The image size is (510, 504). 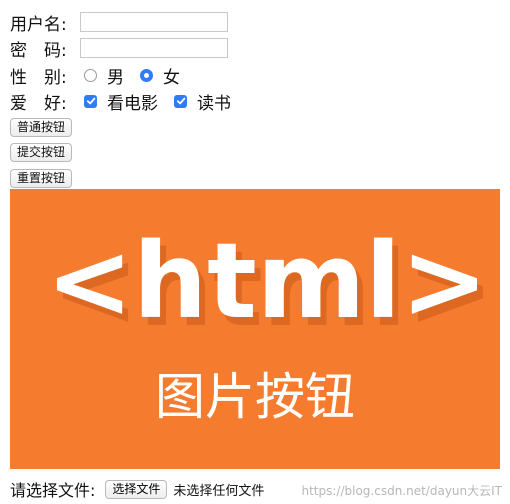 I want to click on hobby-movie-label: 看电影, so click(x=132, y=103).